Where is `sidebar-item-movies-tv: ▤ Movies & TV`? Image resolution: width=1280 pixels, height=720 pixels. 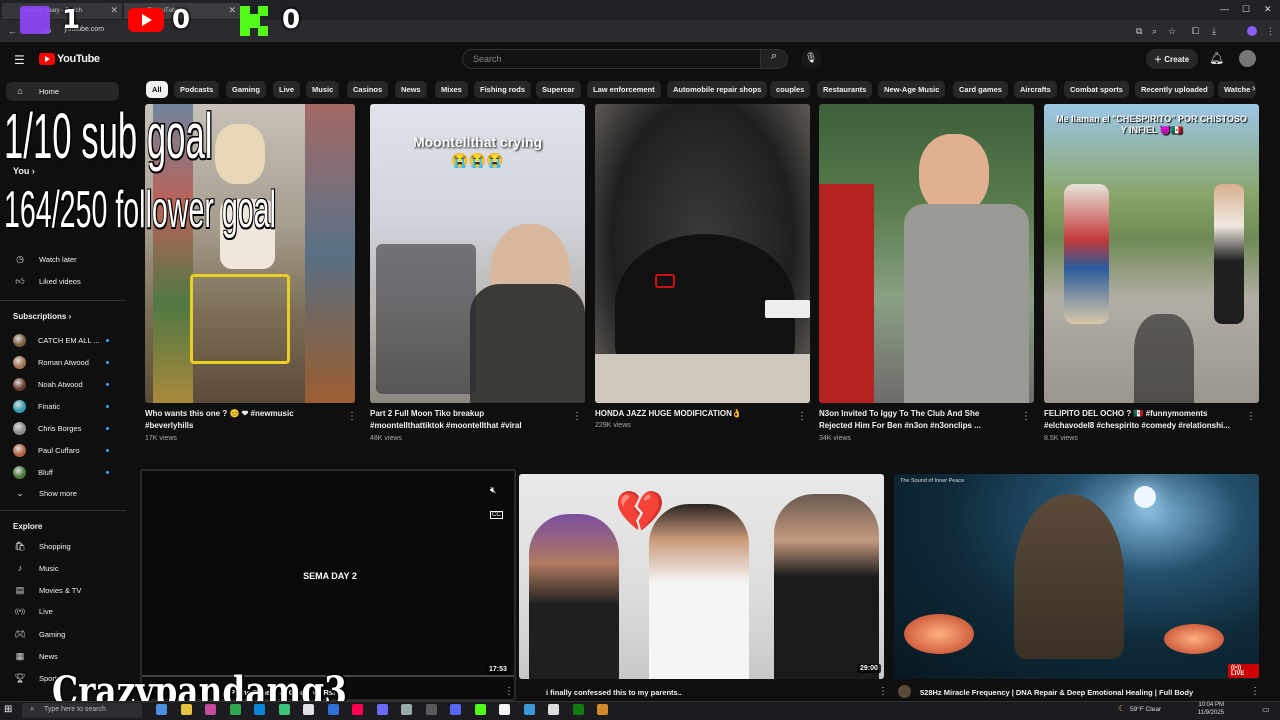
sidebar-item-movies-tv: ▤ Movies & TV is located at coordinates (47, 590).